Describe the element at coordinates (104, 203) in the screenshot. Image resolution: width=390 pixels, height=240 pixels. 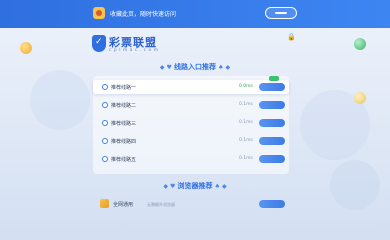
I see `browser-icon` at that location.